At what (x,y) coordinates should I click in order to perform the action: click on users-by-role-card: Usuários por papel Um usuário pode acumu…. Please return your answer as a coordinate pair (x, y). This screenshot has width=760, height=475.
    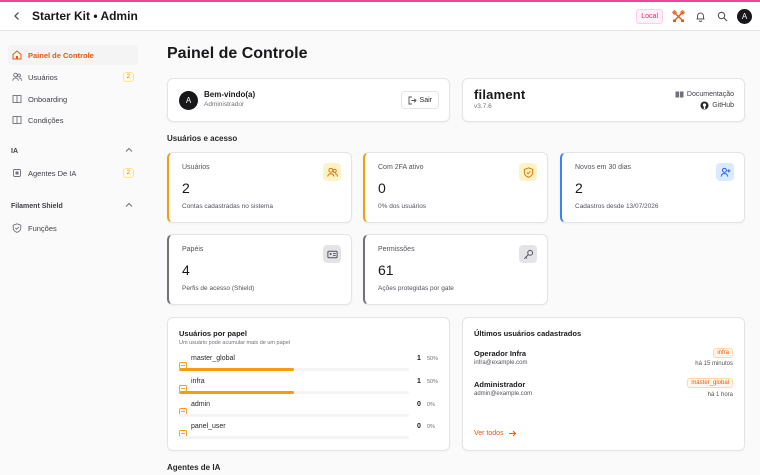
    Looking at the image, I should click on (308, 384).